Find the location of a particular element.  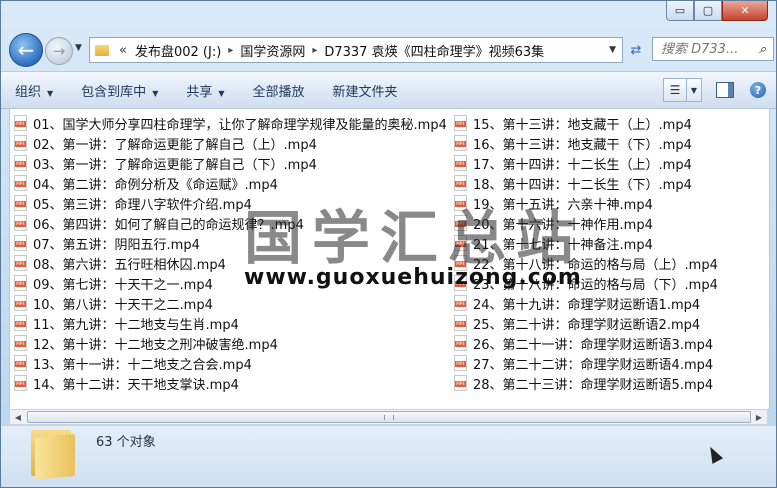

scroll-left-icon: ◀ is located at coordinates (18, 417).